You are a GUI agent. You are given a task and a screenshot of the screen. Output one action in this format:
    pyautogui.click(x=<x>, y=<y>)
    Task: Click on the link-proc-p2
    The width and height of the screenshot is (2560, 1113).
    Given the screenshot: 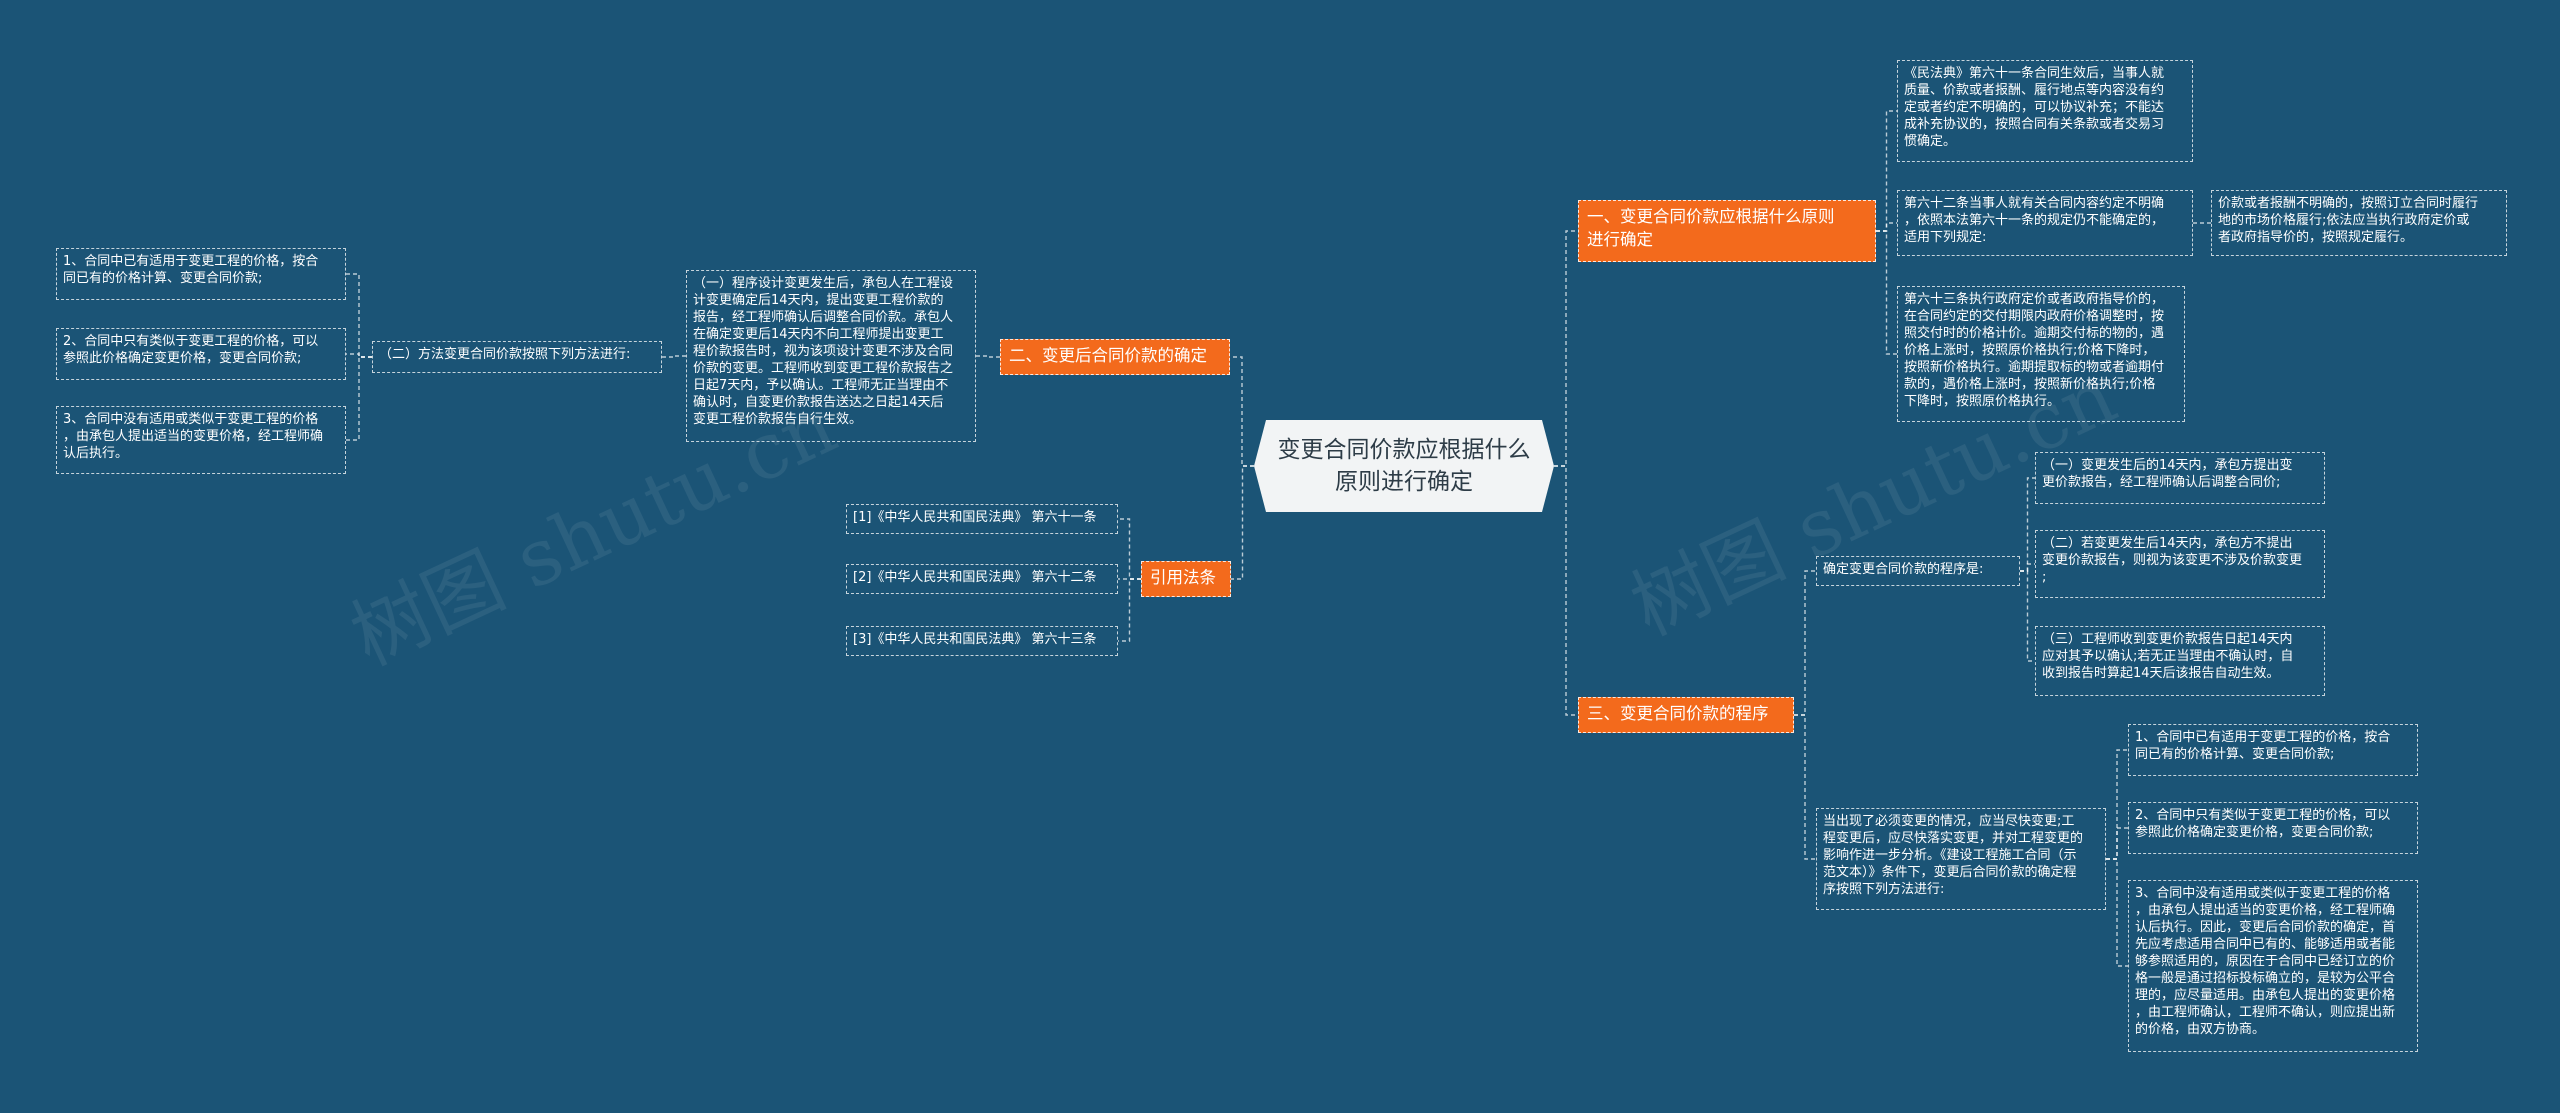 What is the action you would take?
    pyautogui.click(x=2027, y=567)
    